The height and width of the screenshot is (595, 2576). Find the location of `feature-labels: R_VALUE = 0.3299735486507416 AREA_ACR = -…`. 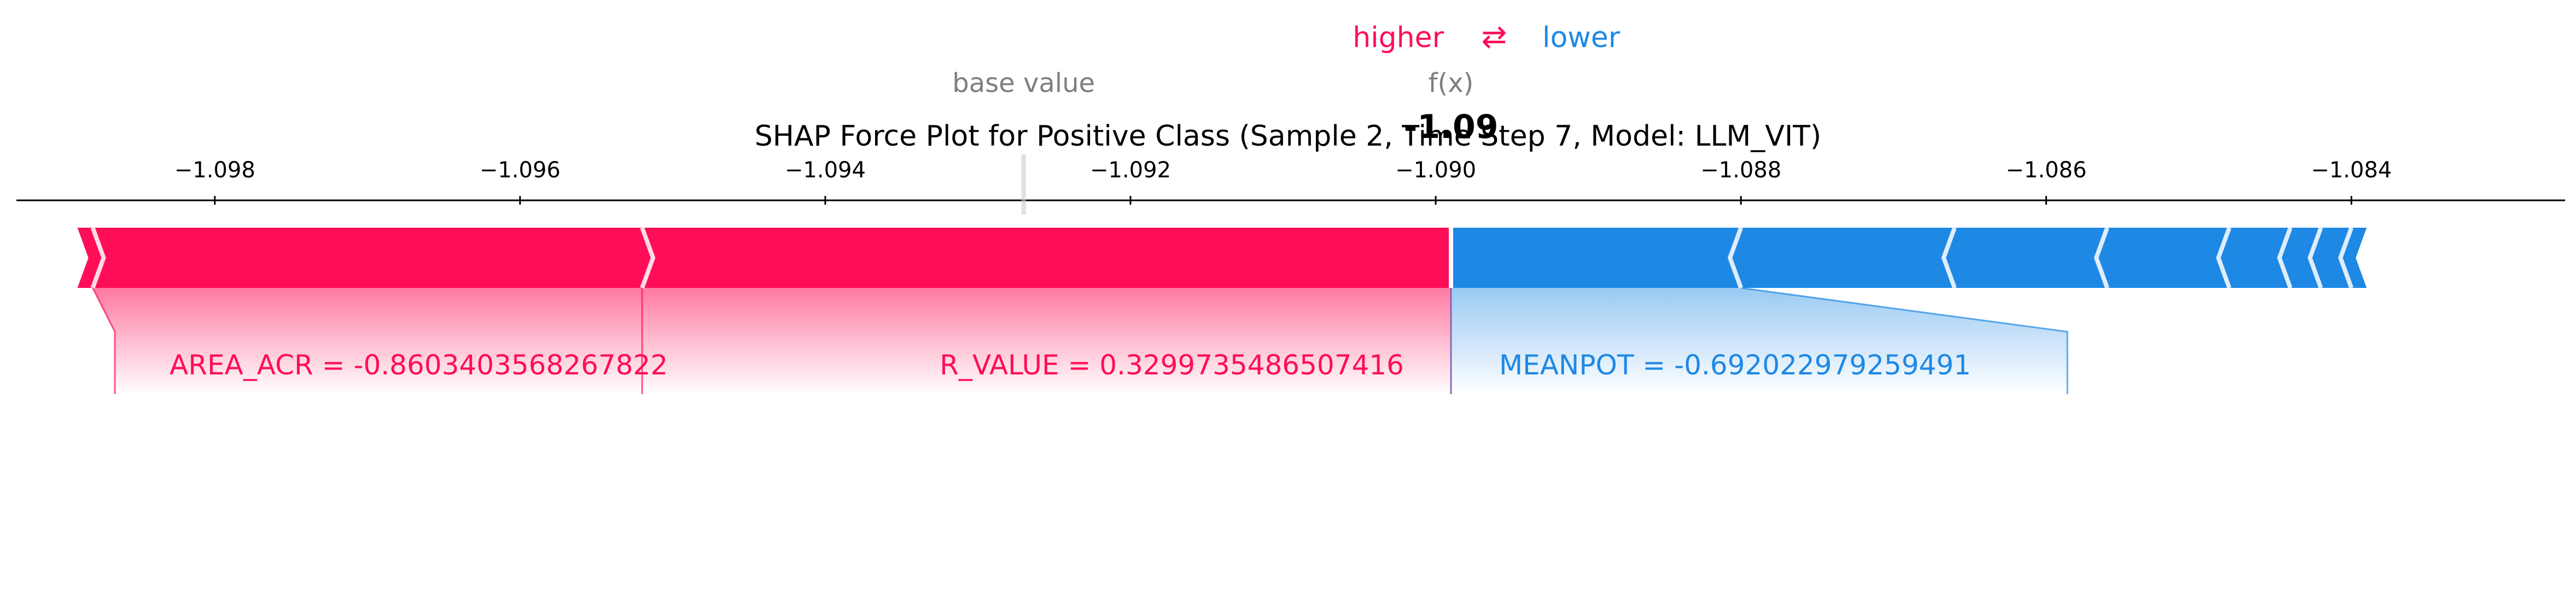

feature-labels: R_VALUE = 0.3299735486507416 AREA_ACR = -… is located at coordinates (1070, 365).